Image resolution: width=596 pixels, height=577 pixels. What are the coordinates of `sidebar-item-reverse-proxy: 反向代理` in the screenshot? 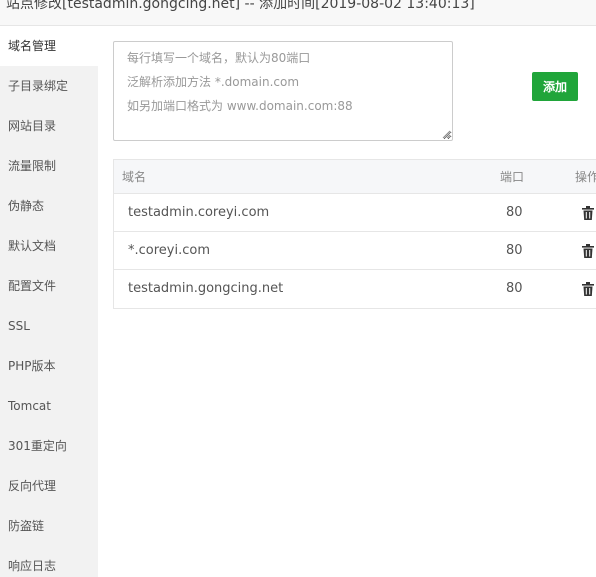 It's located at (49, 486).